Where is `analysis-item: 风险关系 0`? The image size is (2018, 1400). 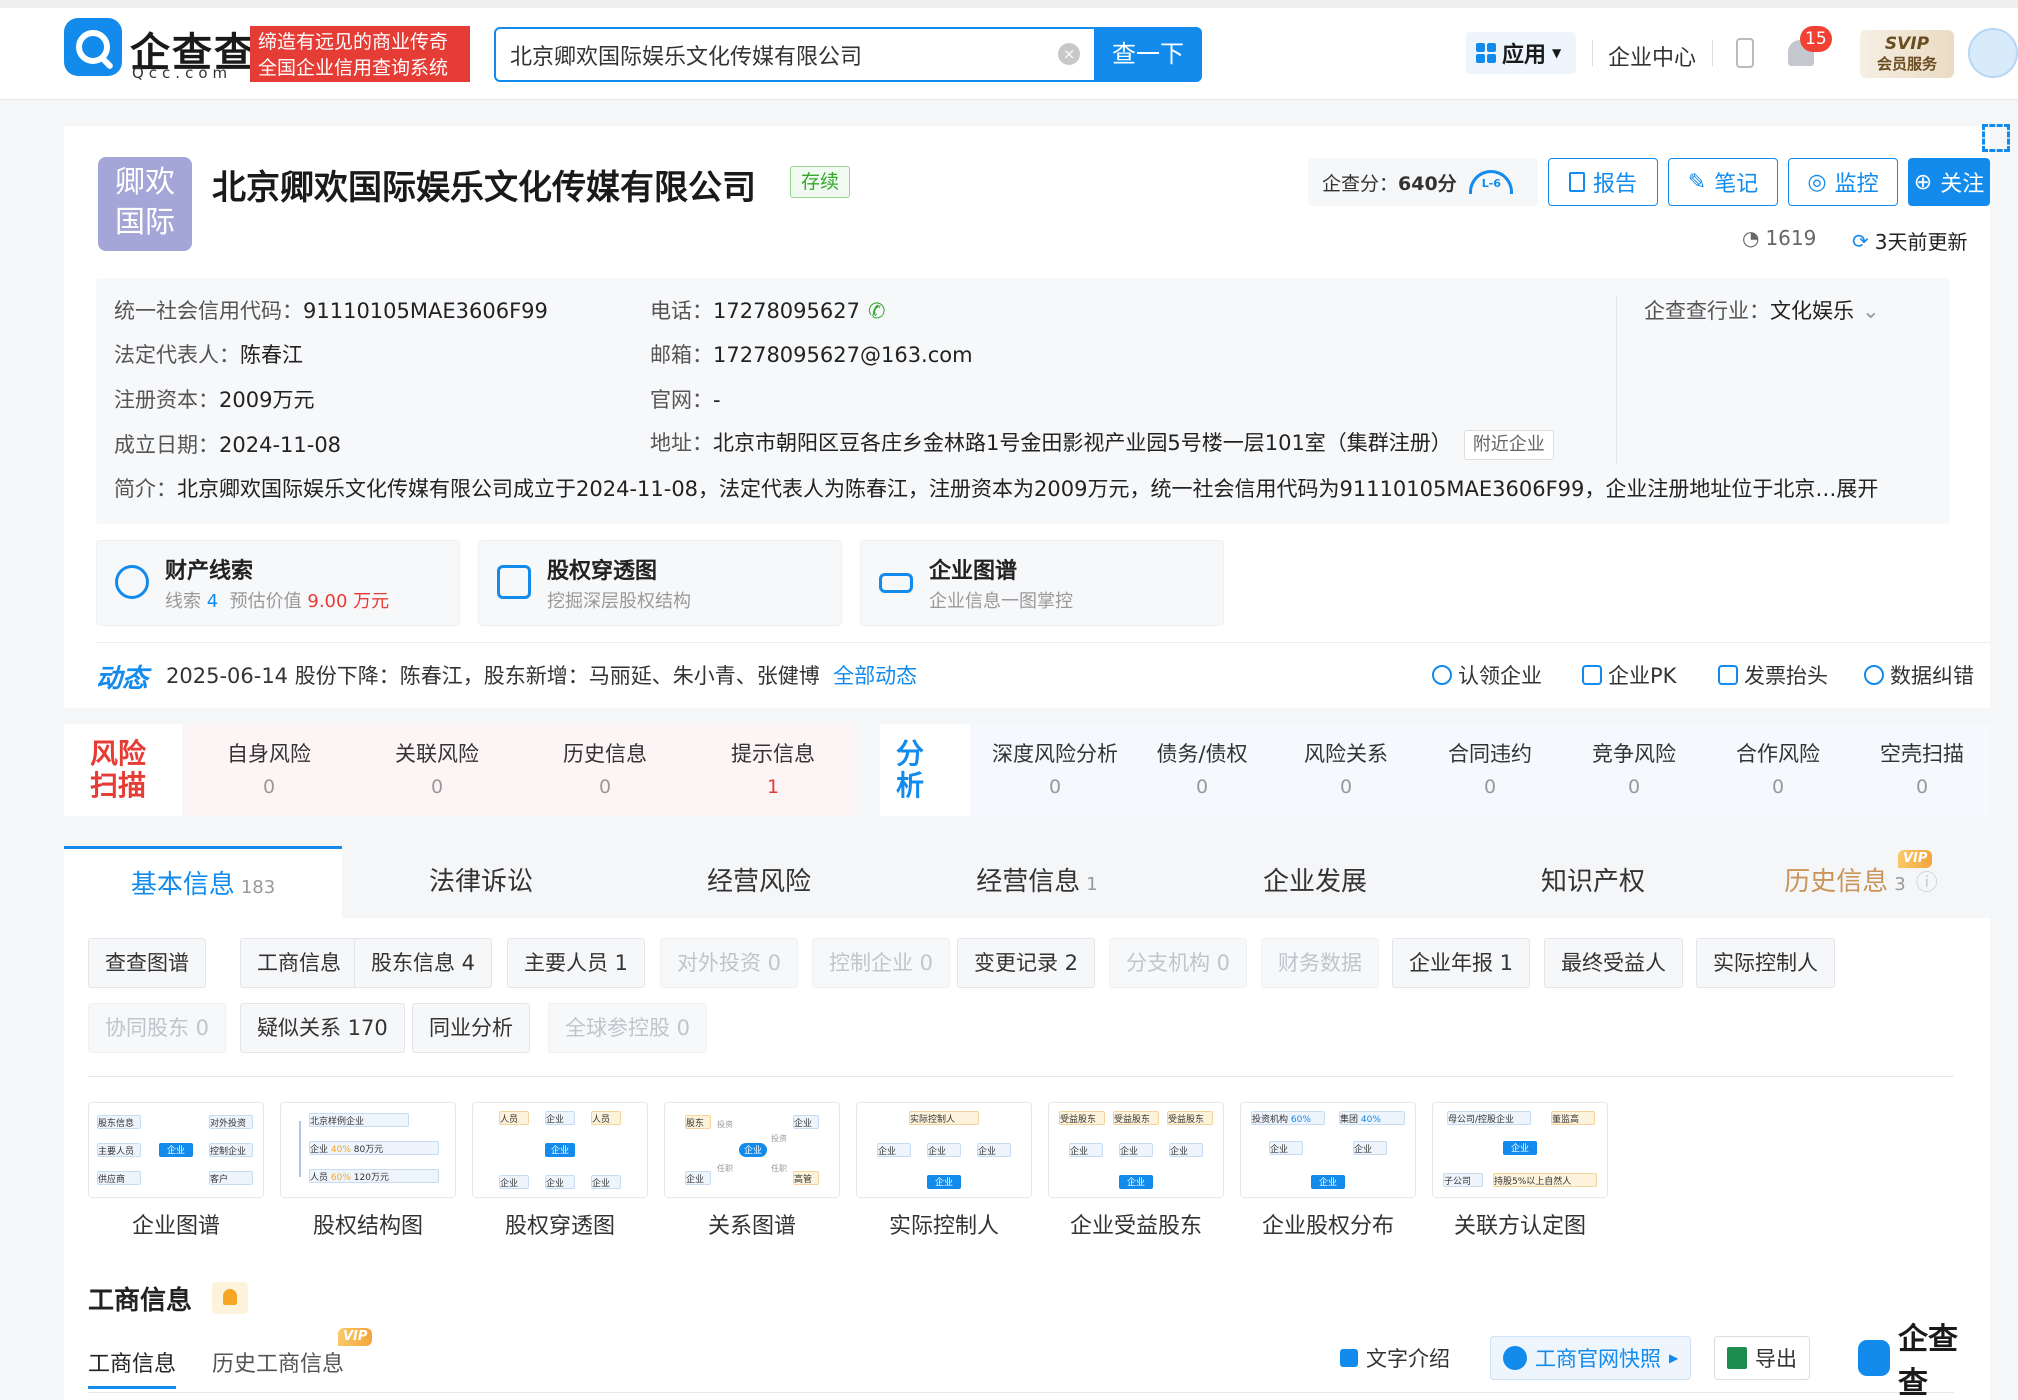 analysis-item: 风险关系 0 is located at coordinates (1346, 768).